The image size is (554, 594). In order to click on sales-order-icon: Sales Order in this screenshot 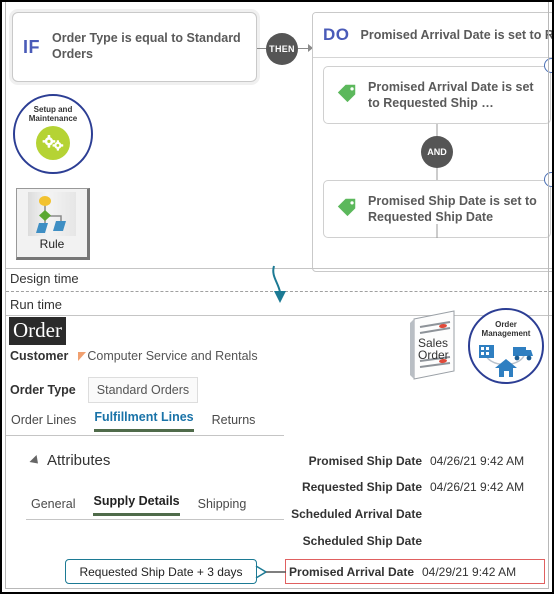, I will do `click(438, 345)`.